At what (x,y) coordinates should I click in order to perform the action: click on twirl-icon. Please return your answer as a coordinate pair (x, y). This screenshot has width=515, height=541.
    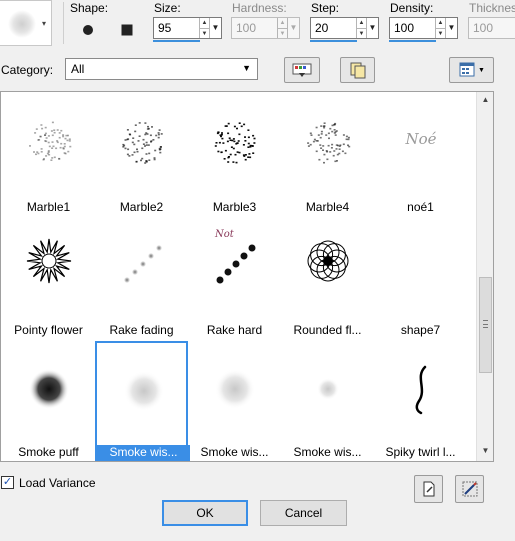
    Looking at the image, I should click on (420, 389).